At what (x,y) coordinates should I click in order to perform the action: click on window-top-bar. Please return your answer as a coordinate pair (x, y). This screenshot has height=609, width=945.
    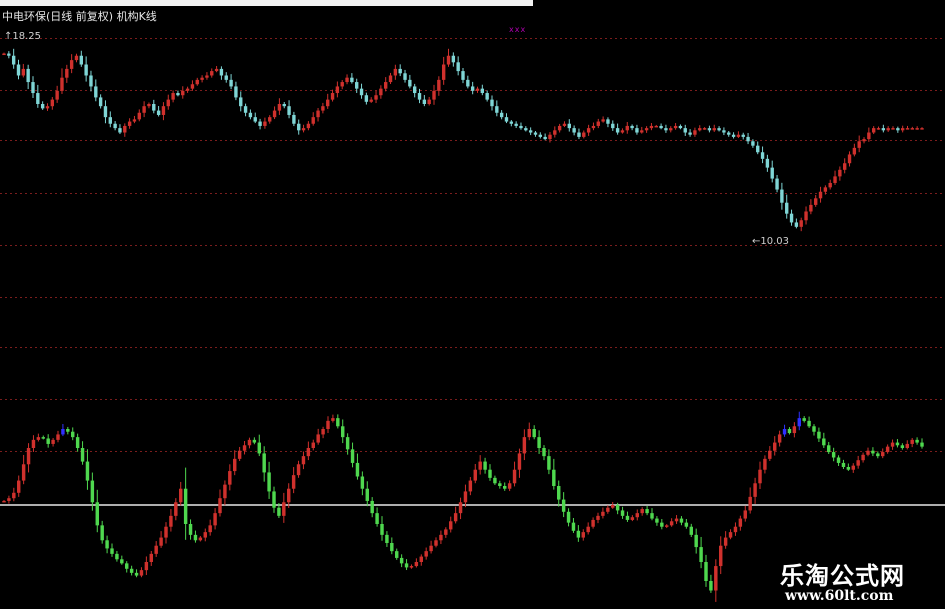
    Looking at the image, I should click on (266, 3).